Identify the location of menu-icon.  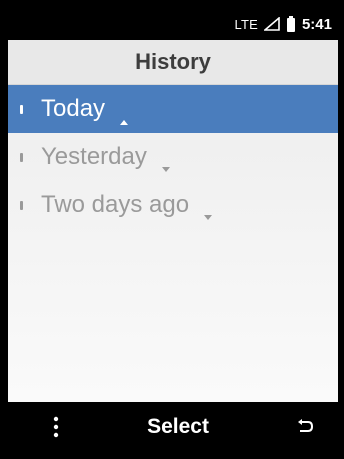
(56, 427).